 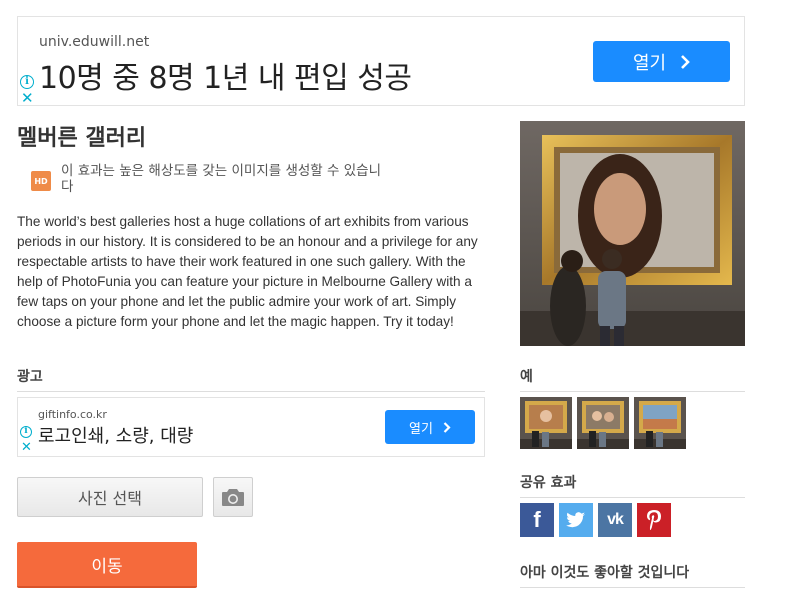 I want to click on mid-ad-banner: giftinfo.co.kr 로고인쇄, 소량, 대량 열기 i ✕, so click(x=251, y=427).